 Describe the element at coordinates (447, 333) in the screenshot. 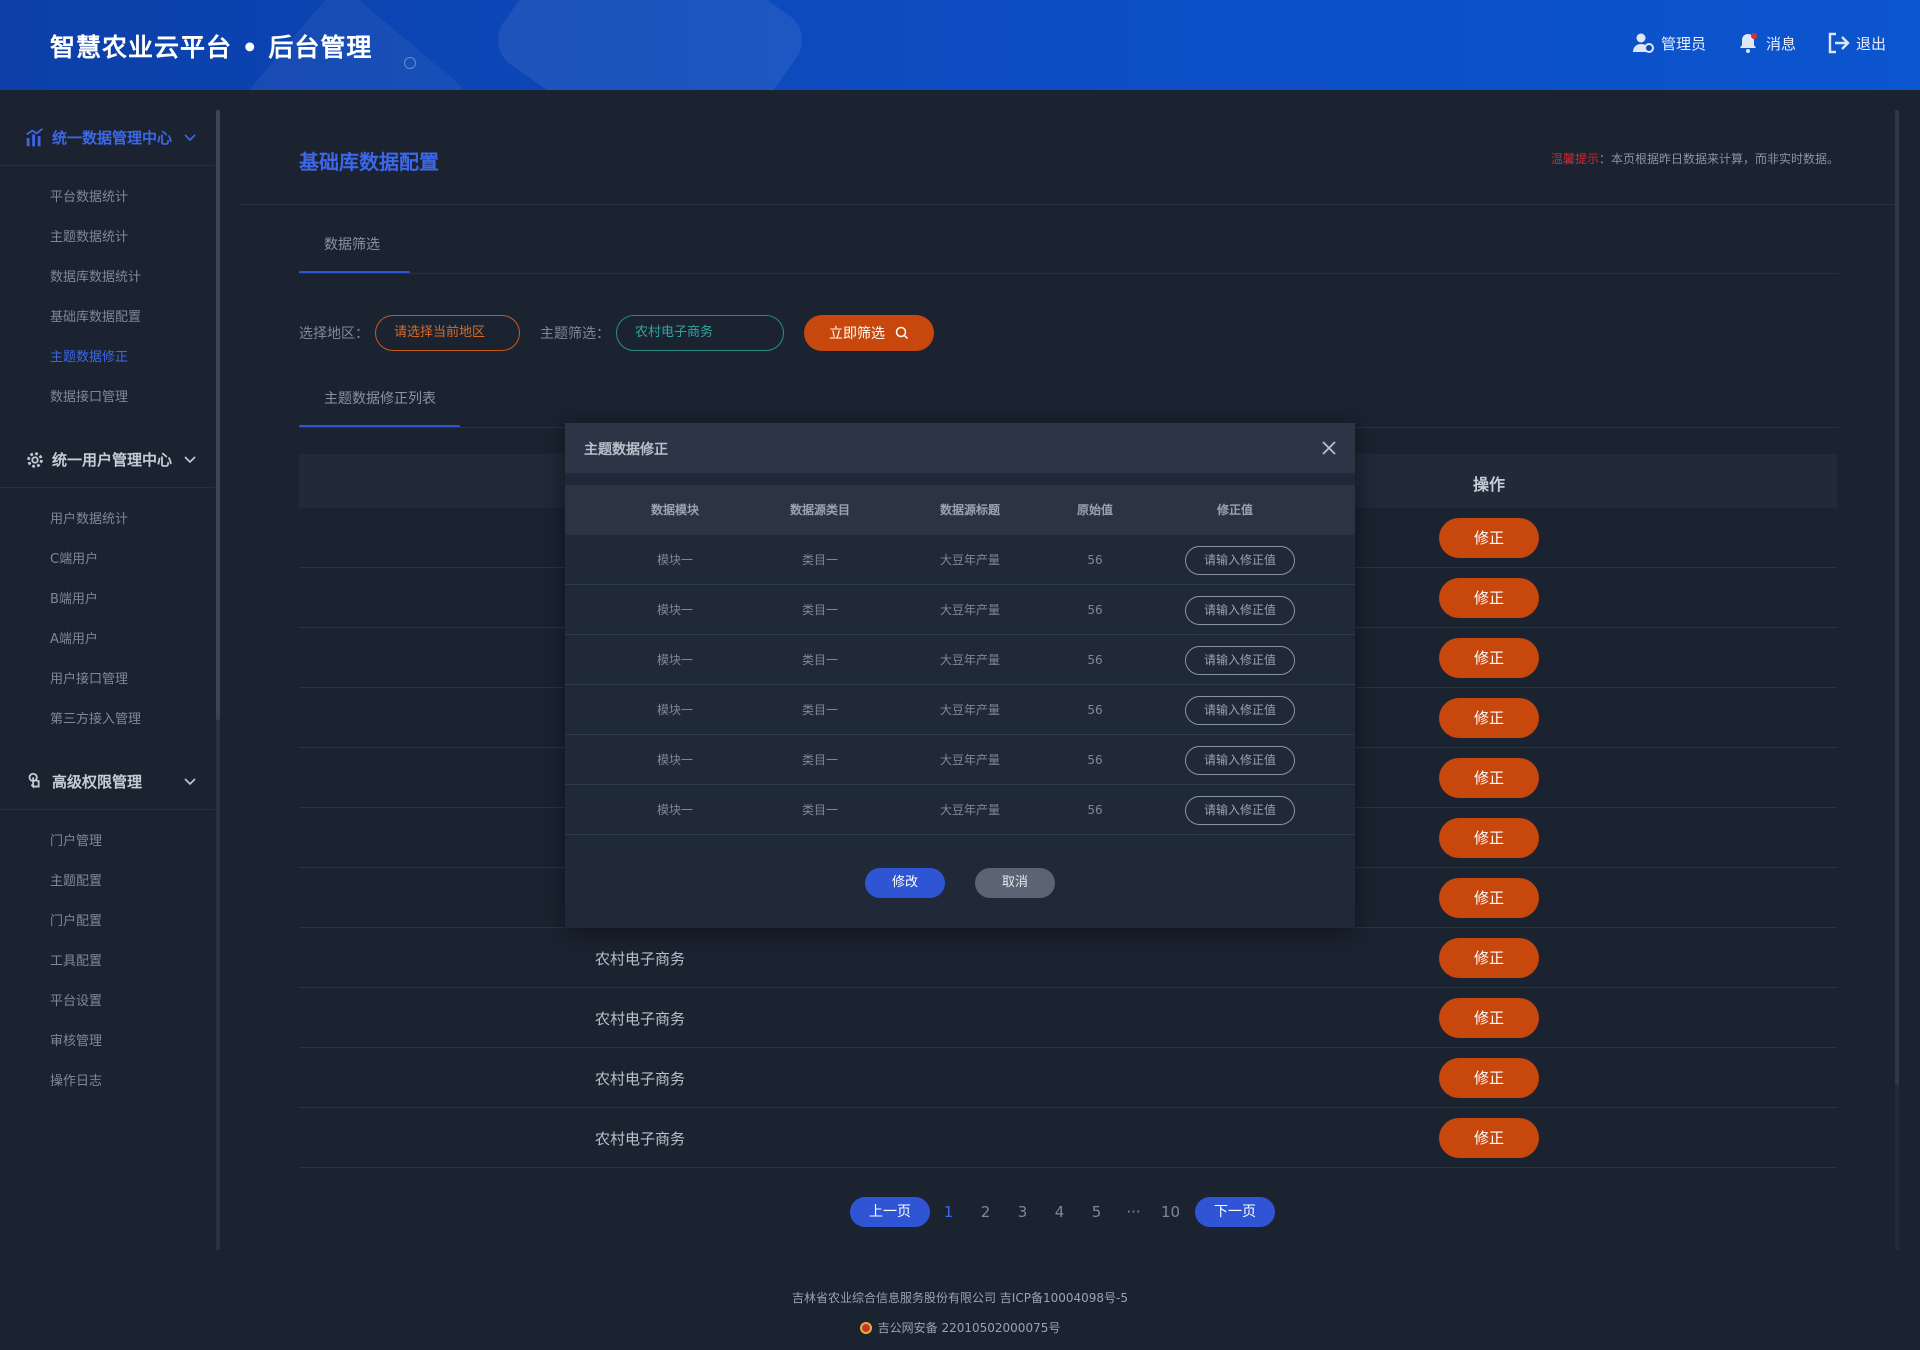

I see `region-select: 请选择当前地区` at that location.